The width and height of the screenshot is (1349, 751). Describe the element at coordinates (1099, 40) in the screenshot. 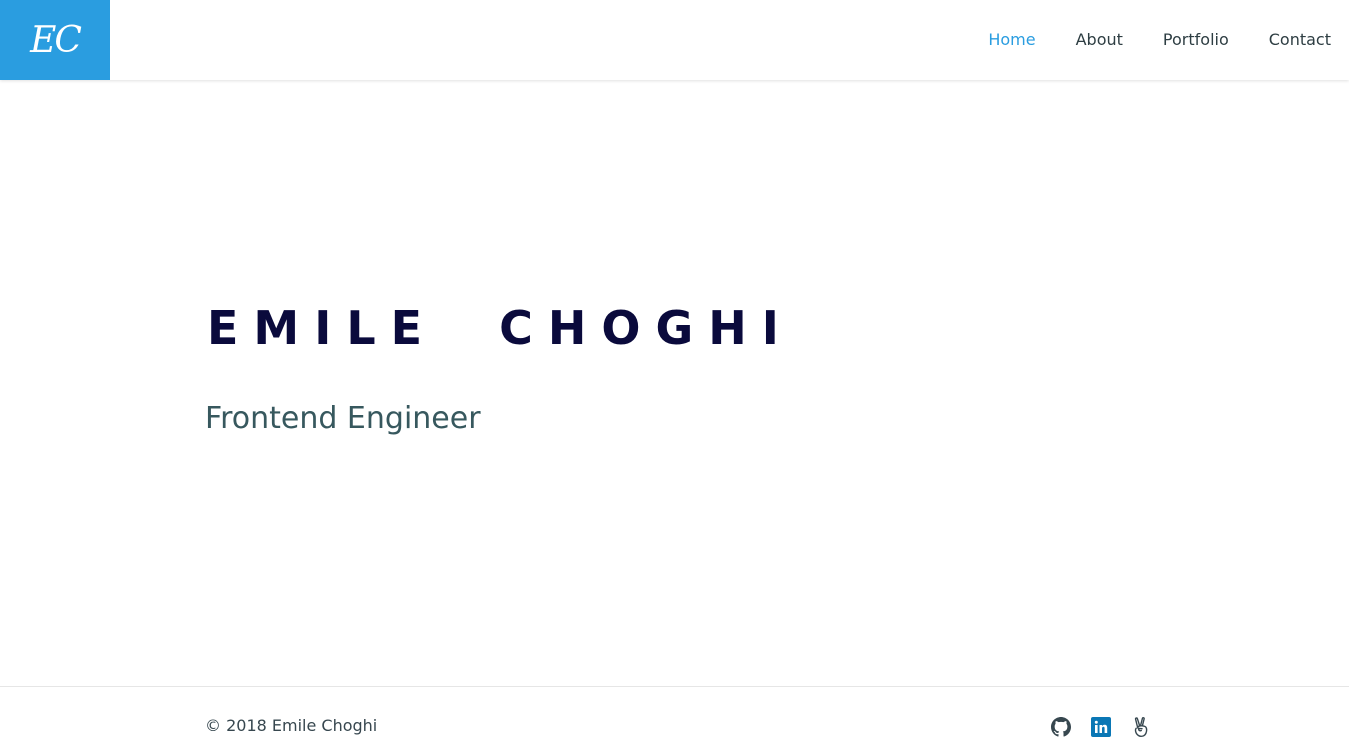

I see `nav-about-link: About` at that location.